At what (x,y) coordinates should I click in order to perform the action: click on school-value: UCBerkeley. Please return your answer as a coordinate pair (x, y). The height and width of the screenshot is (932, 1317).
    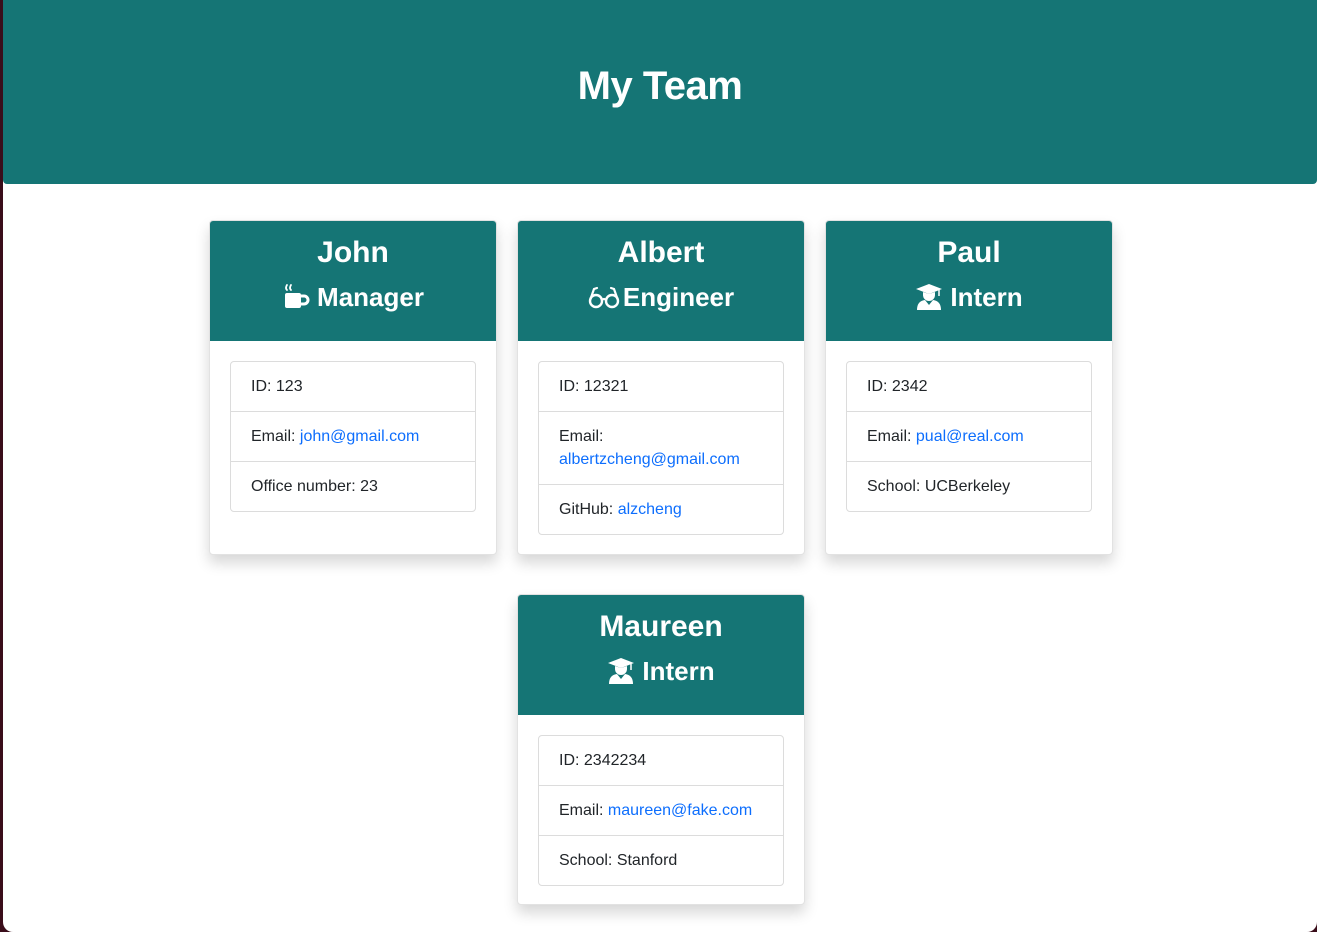
    Looking at the image, I should click on (967, 486).